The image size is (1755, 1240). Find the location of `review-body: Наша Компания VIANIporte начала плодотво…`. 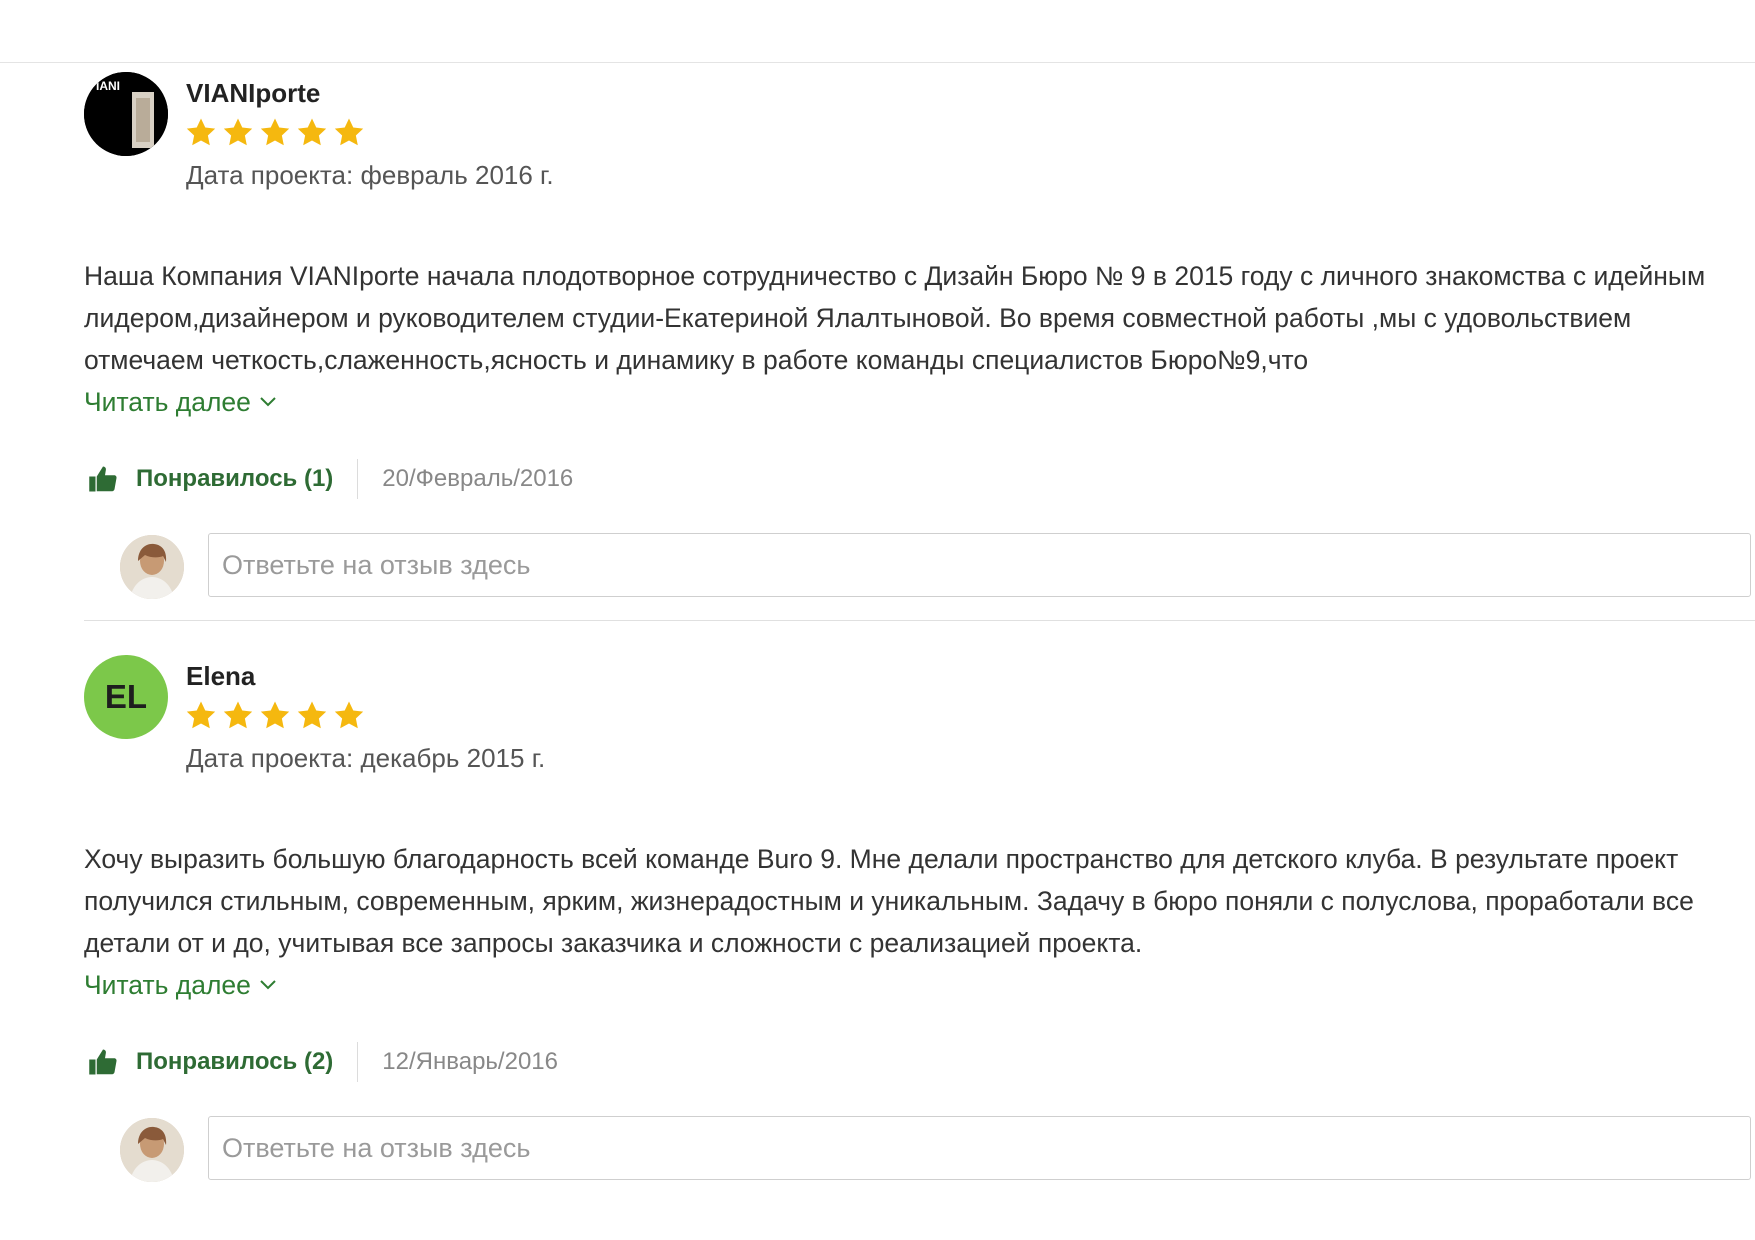

review-body: Наша Компания VIANIporte начала плодотво… is located at coordinates (895, 318).